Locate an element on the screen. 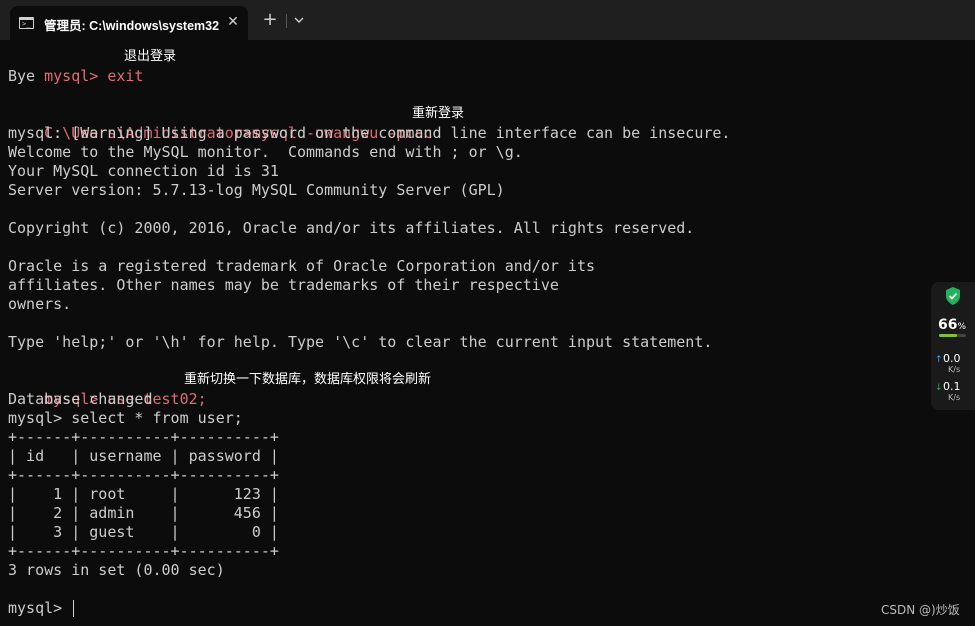 The width and height of the screenshot is (975, 626). upload-speed: ↑0.0 K/s is located at coordinates (948, 363).